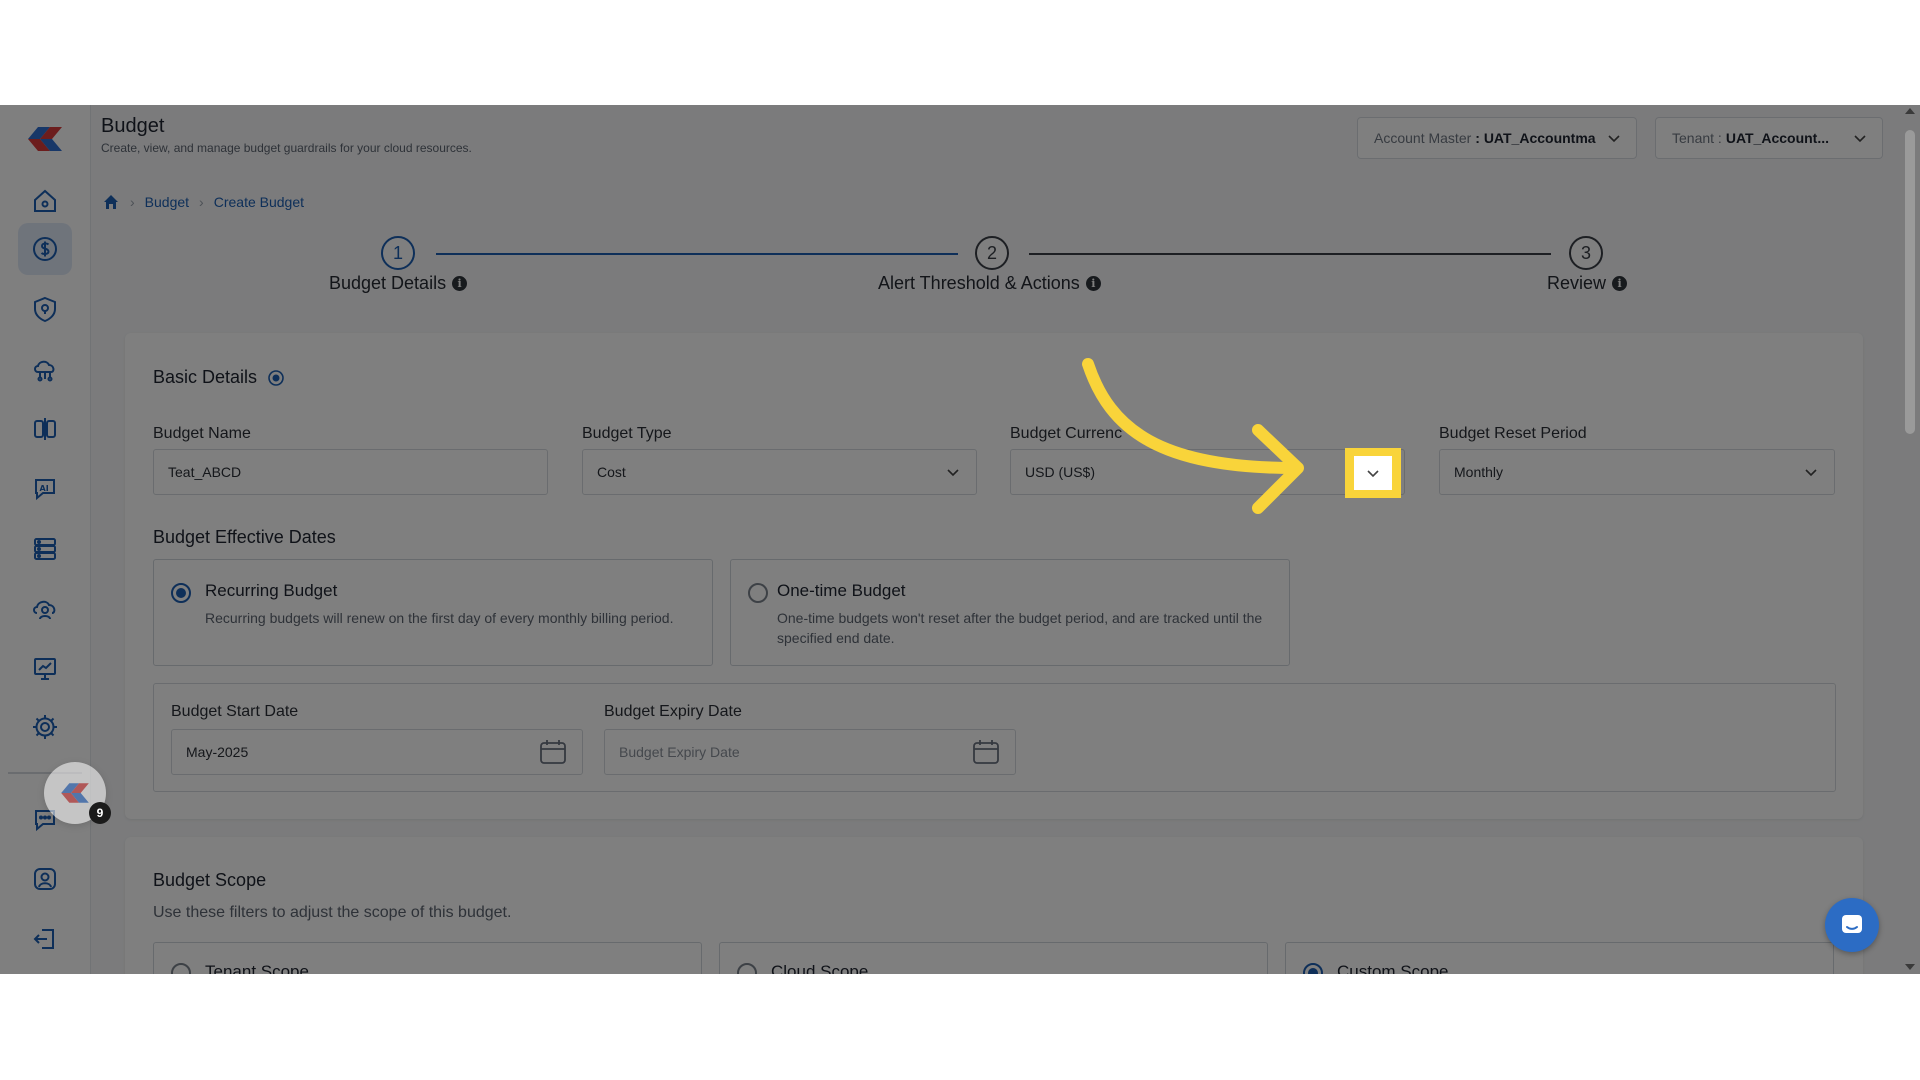 The image size is (1920, 1080). I want to click on sidebar-item-logout, so click(45, 939).